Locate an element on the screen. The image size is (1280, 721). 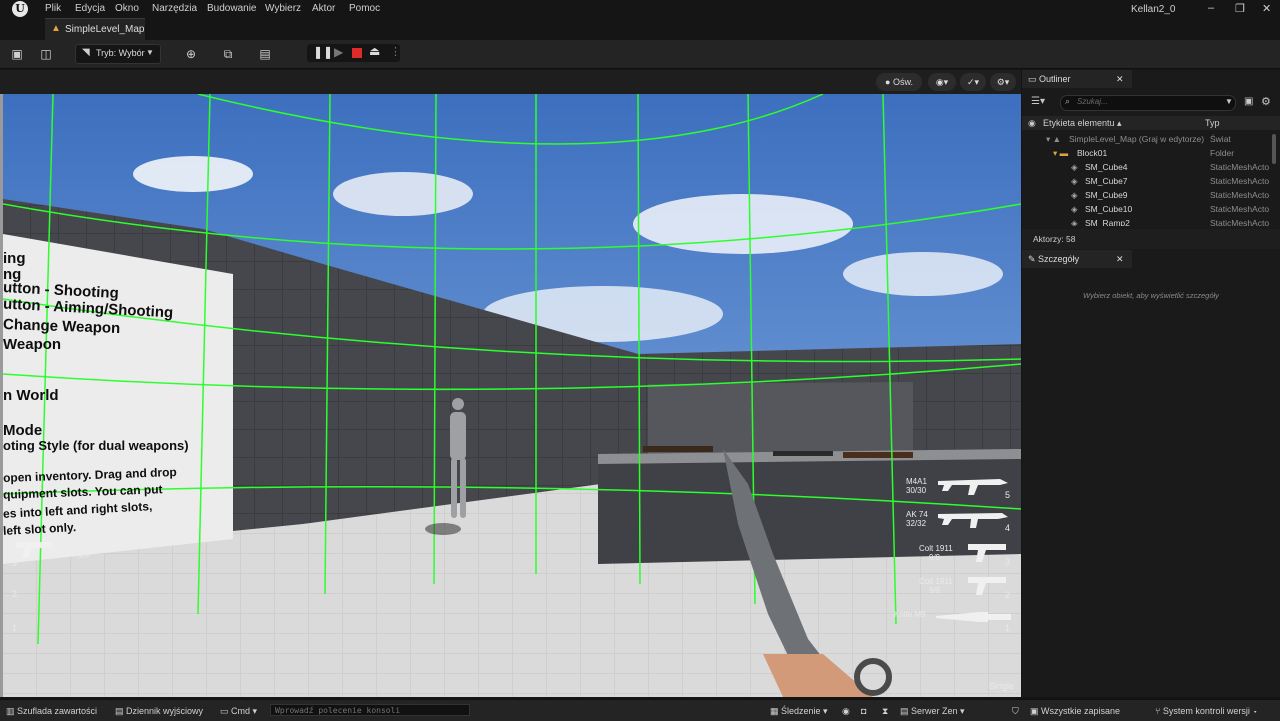
weapon-name: M4A1 is located at coordinates (916, 481).